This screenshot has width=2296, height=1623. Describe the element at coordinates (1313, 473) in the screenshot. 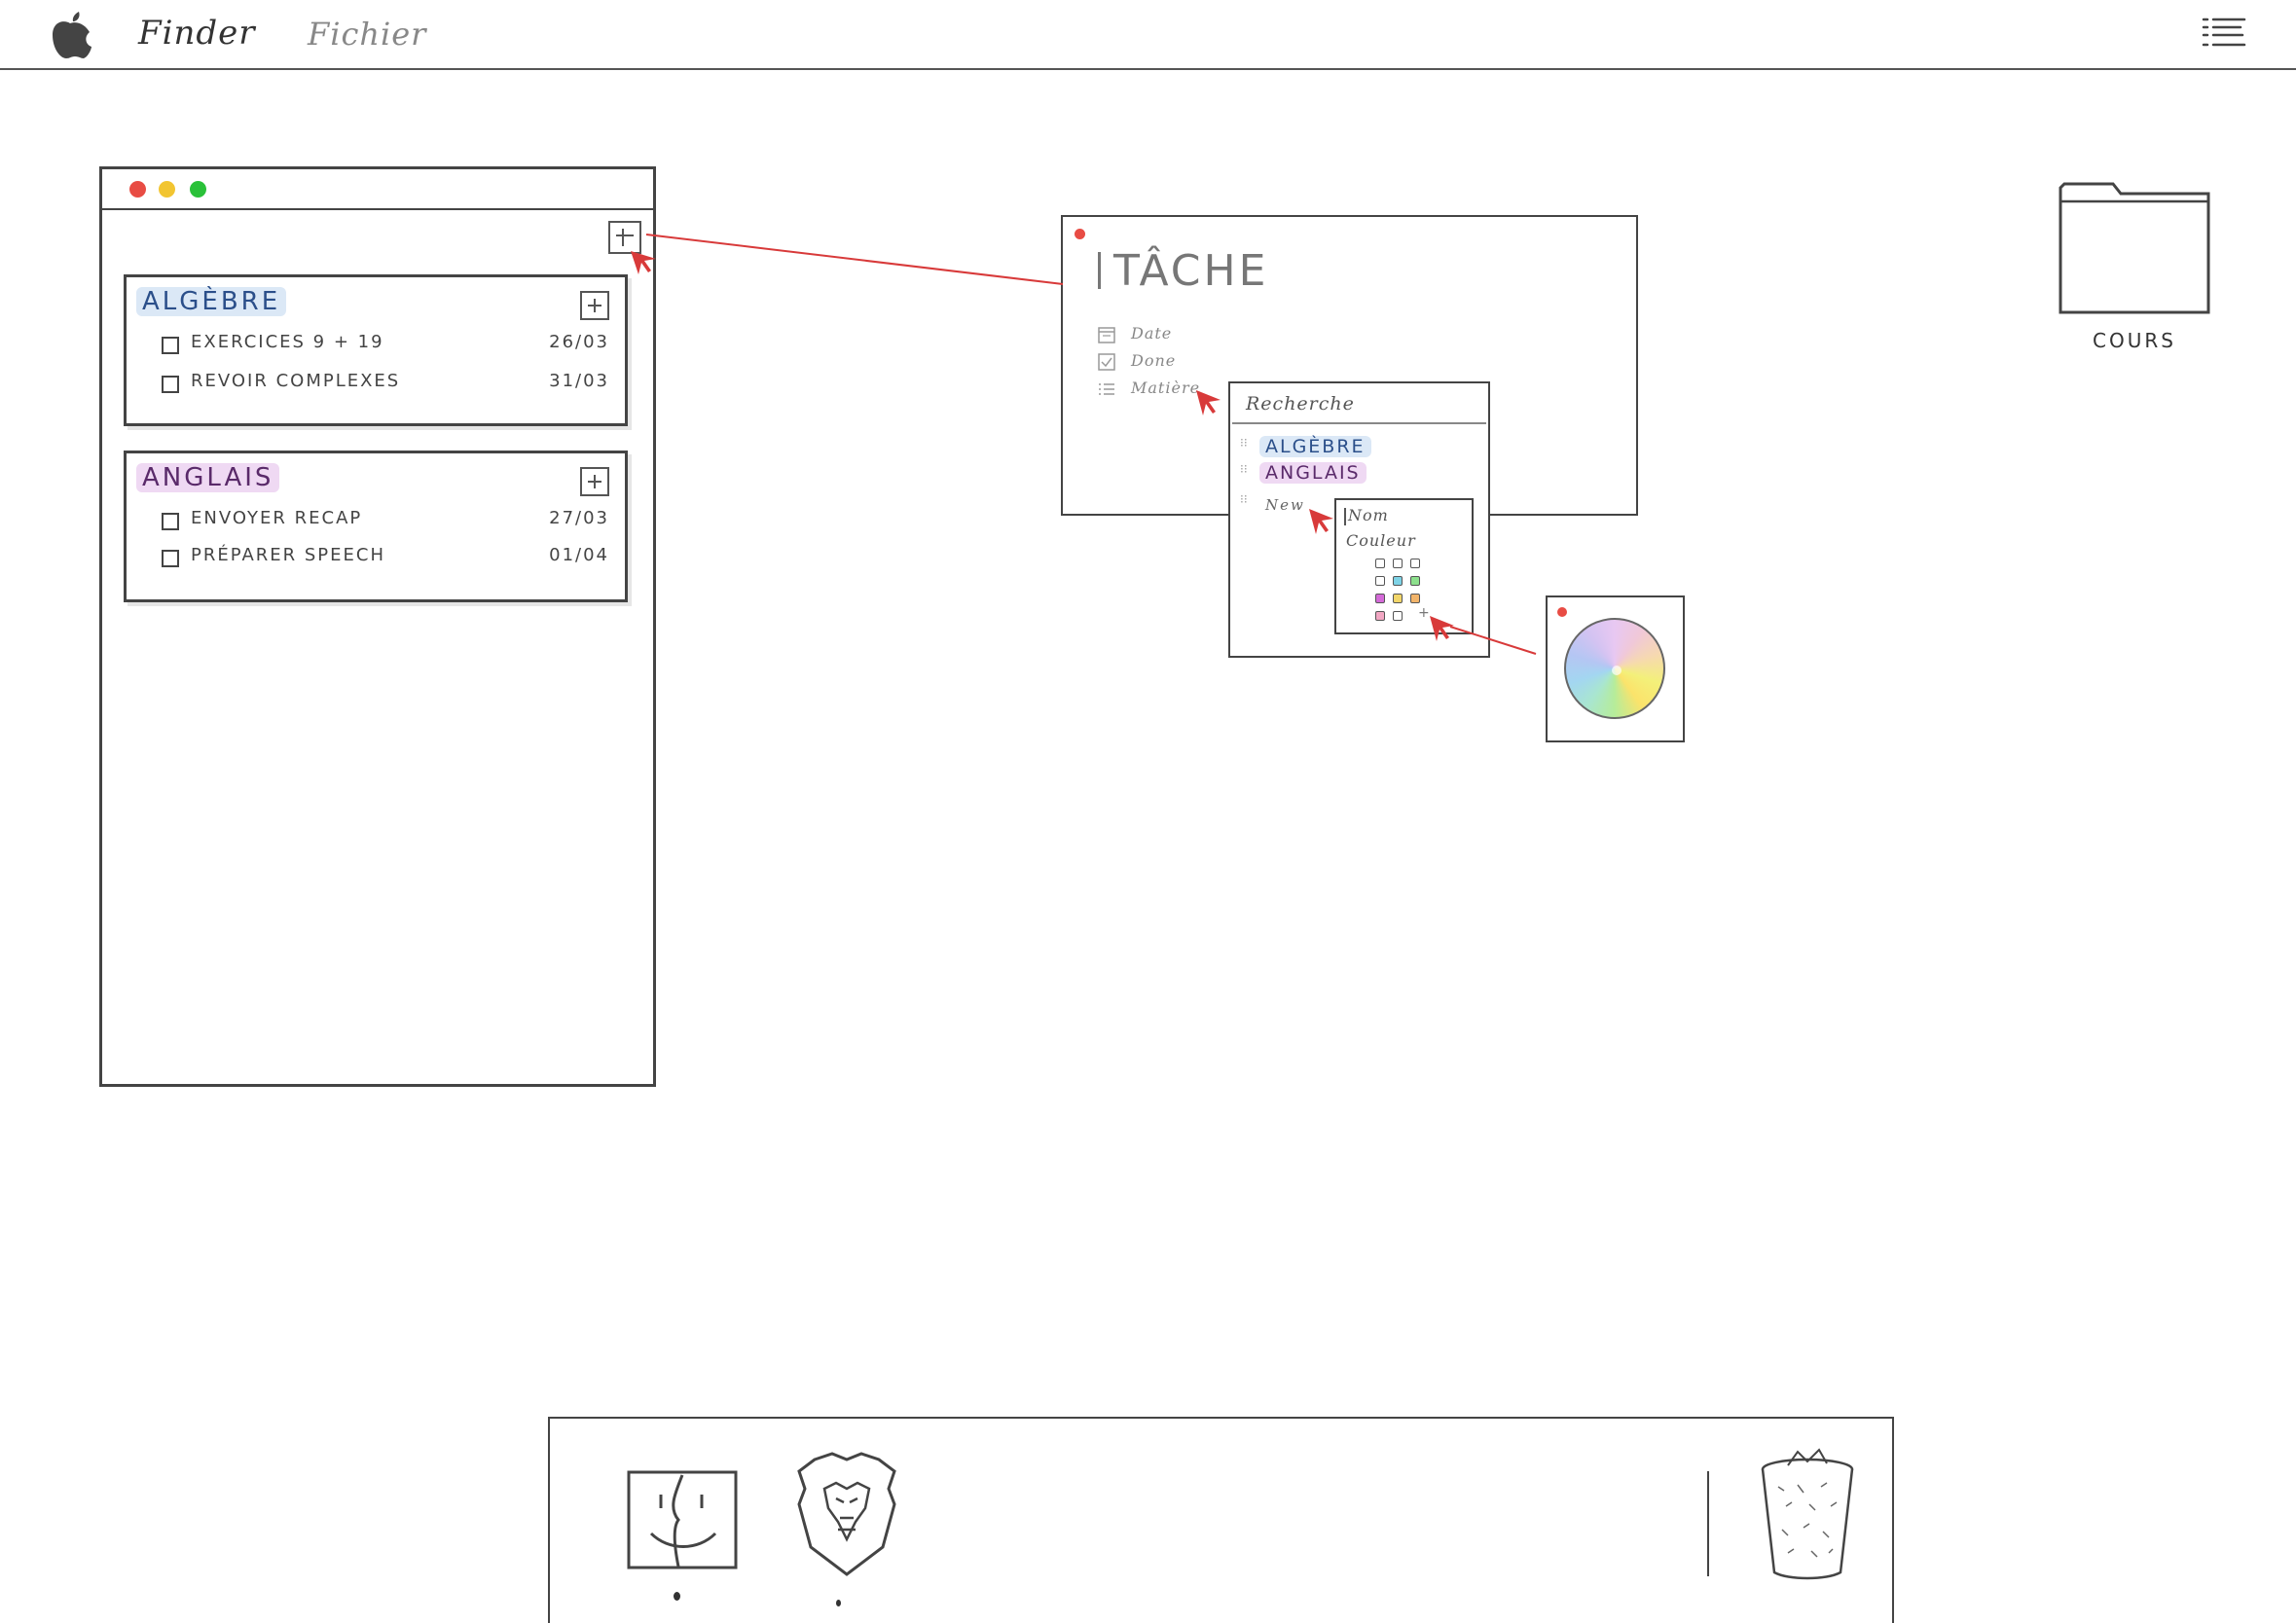

I see `option-chip: ANGLAIS` at that location.